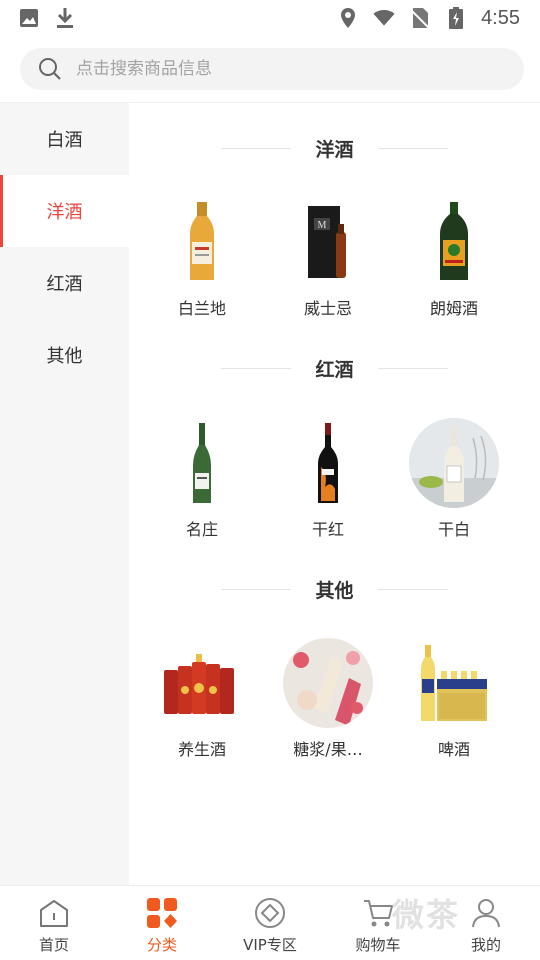 The image size is (540, 960). What do you see at coordinates (327, 308) in the screenshot?
I see `category-item-label: 威士忌` at bounding box center [327, 308].